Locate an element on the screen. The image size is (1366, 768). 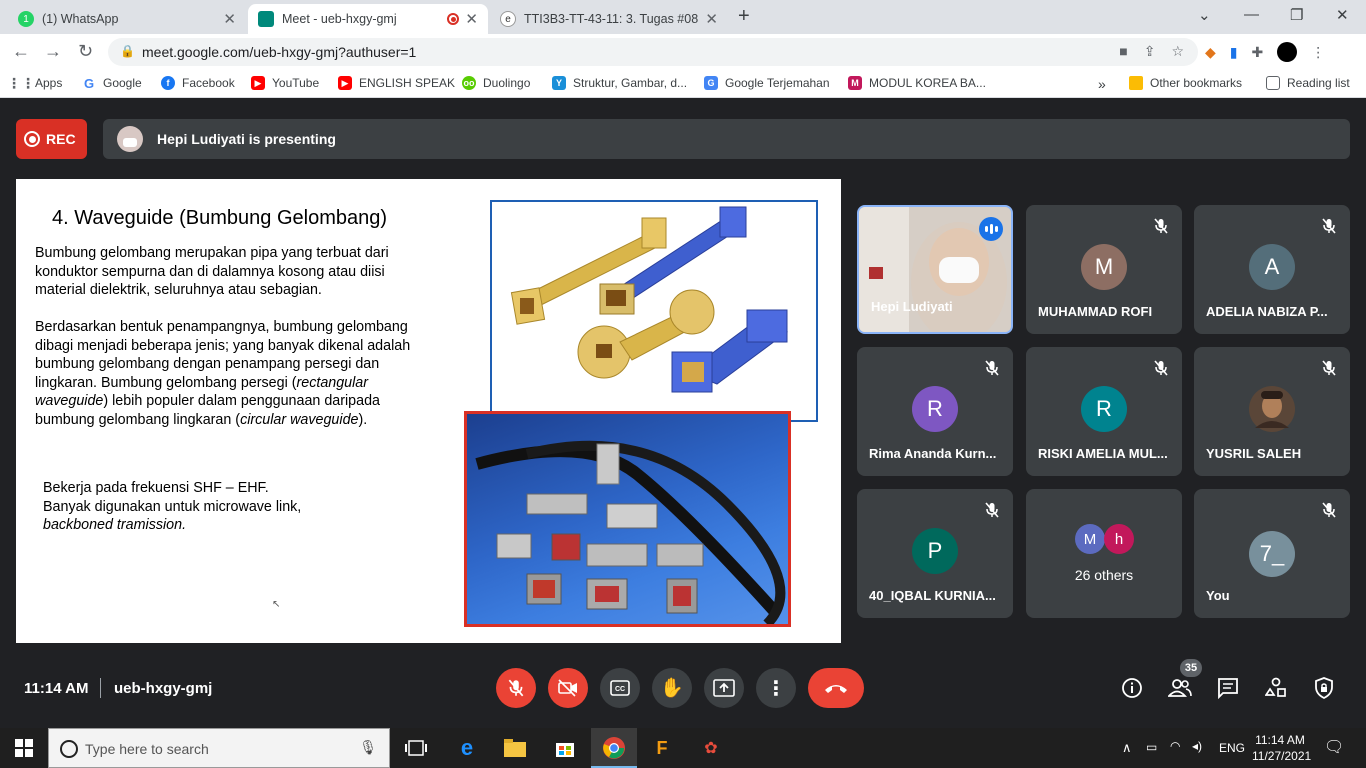
more-vert-icon: ⋮ is located at coordinates (776, 688).